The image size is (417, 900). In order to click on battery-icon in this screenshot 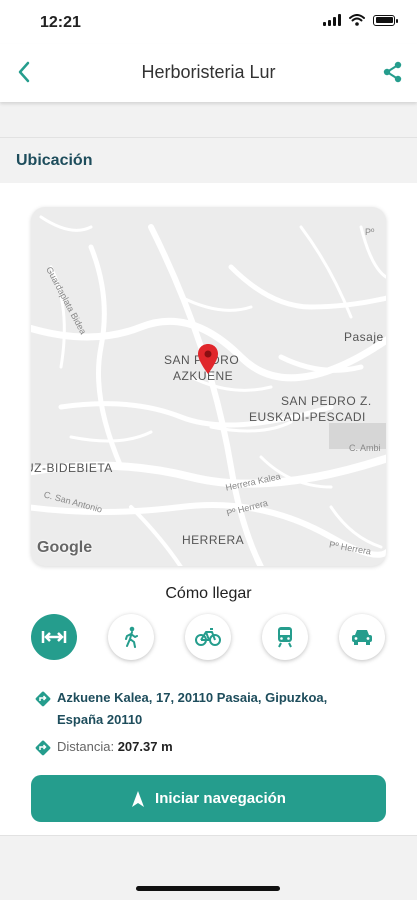, I will do `click(385, 20)`.